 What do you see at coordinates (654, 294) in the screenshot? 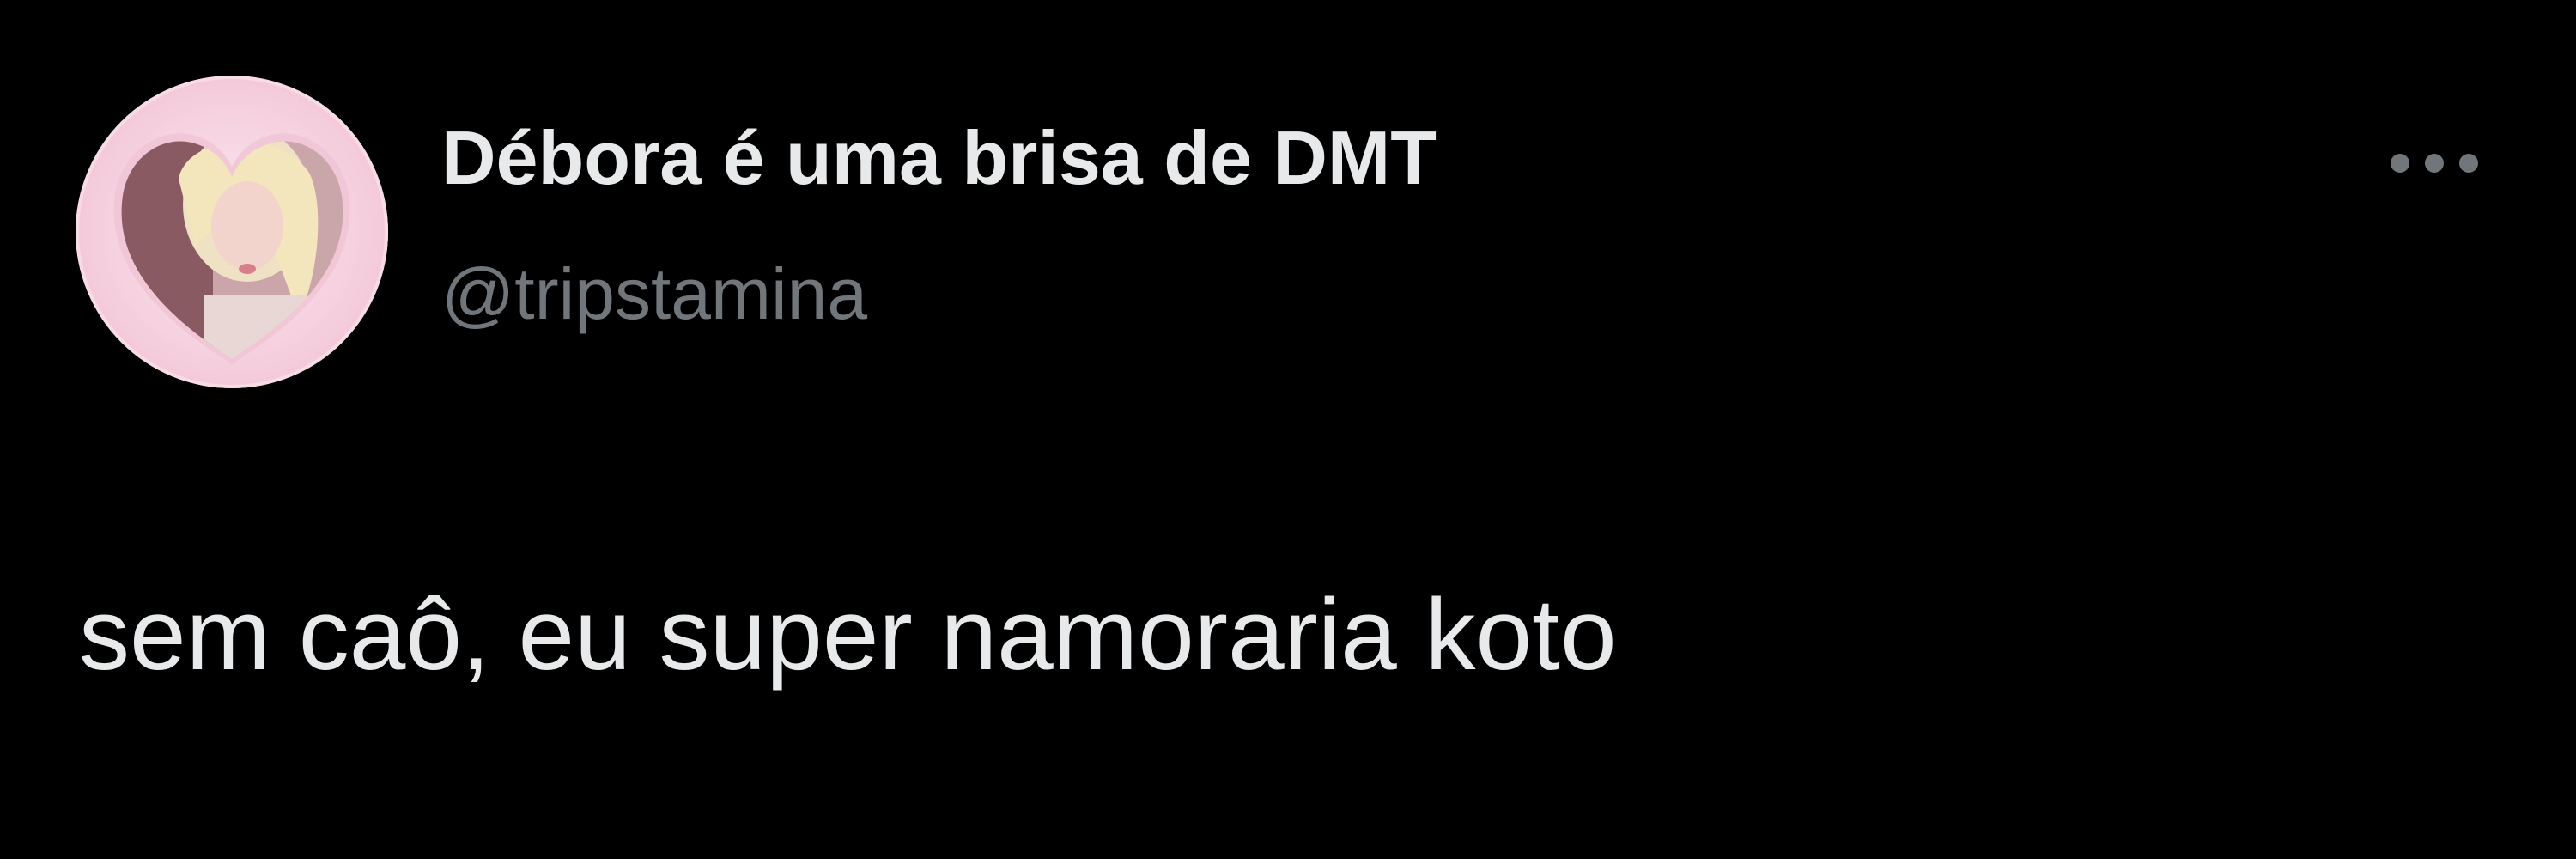
I see `author-handle: @tripstamina` at bounding box center [654, 294].